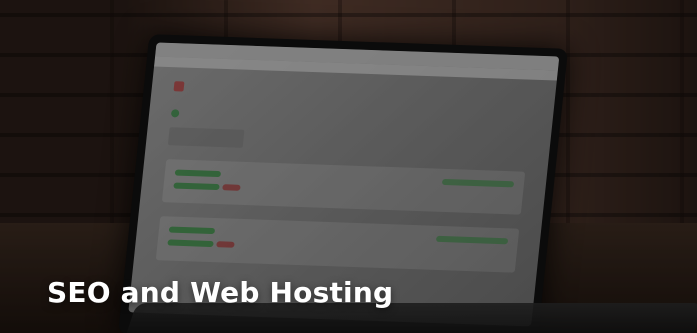 The image size is (697, 333). What do you see at coordinates (220, 292) in the screenshot?
I see `hero-caption: SEO and Web Hosting` at bounding box center [220, 292].